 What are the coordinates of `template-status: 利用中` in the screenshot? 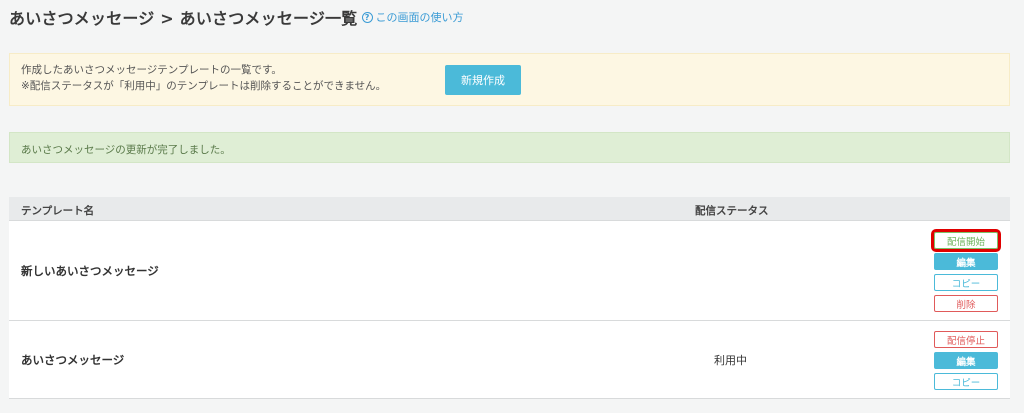 It's located at (730, 360).